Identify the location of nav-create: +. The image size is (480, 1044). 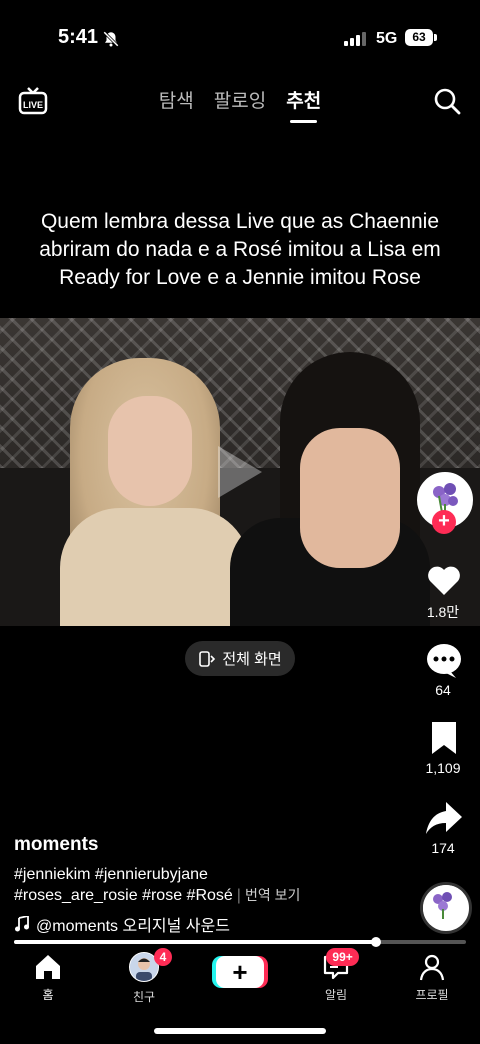
(240, 980).